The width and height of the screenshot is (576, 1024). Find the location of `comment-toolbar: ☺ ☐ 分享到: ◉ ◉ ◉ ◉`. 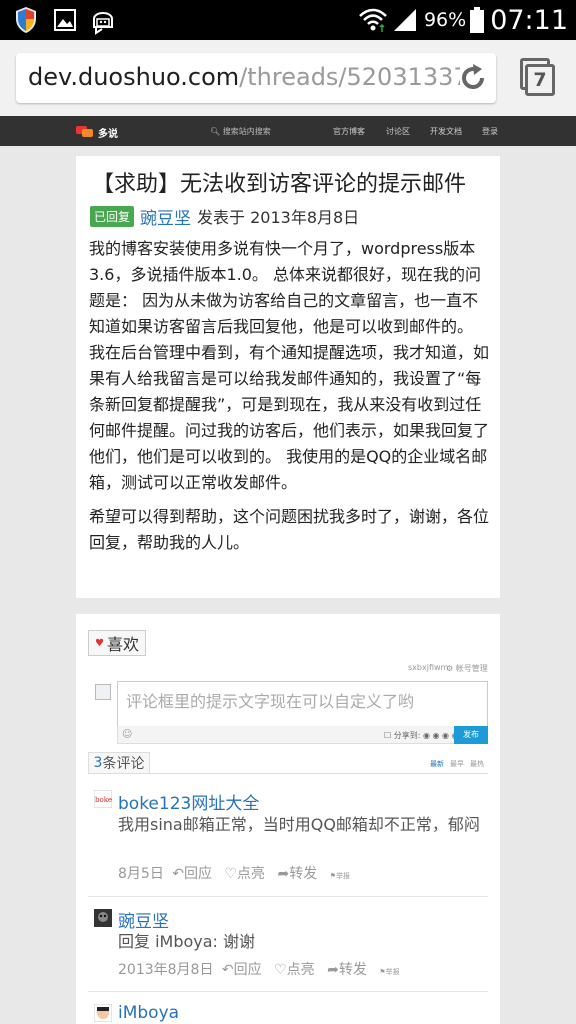

comment-toolbar: ☺ ☐ 分享到: ◉ ◉ ◉ ◉ is located at coordinates (302, 735).